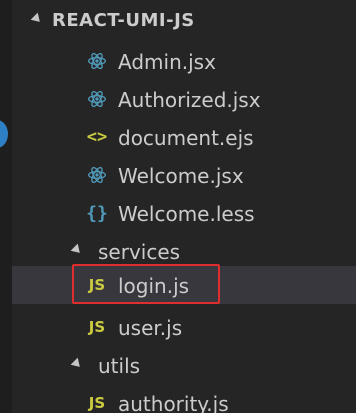  What do you see at coordinates (184, 365) in the screenshot?
I see `folder-item-utils: utils` at bounding box center [184, 365].